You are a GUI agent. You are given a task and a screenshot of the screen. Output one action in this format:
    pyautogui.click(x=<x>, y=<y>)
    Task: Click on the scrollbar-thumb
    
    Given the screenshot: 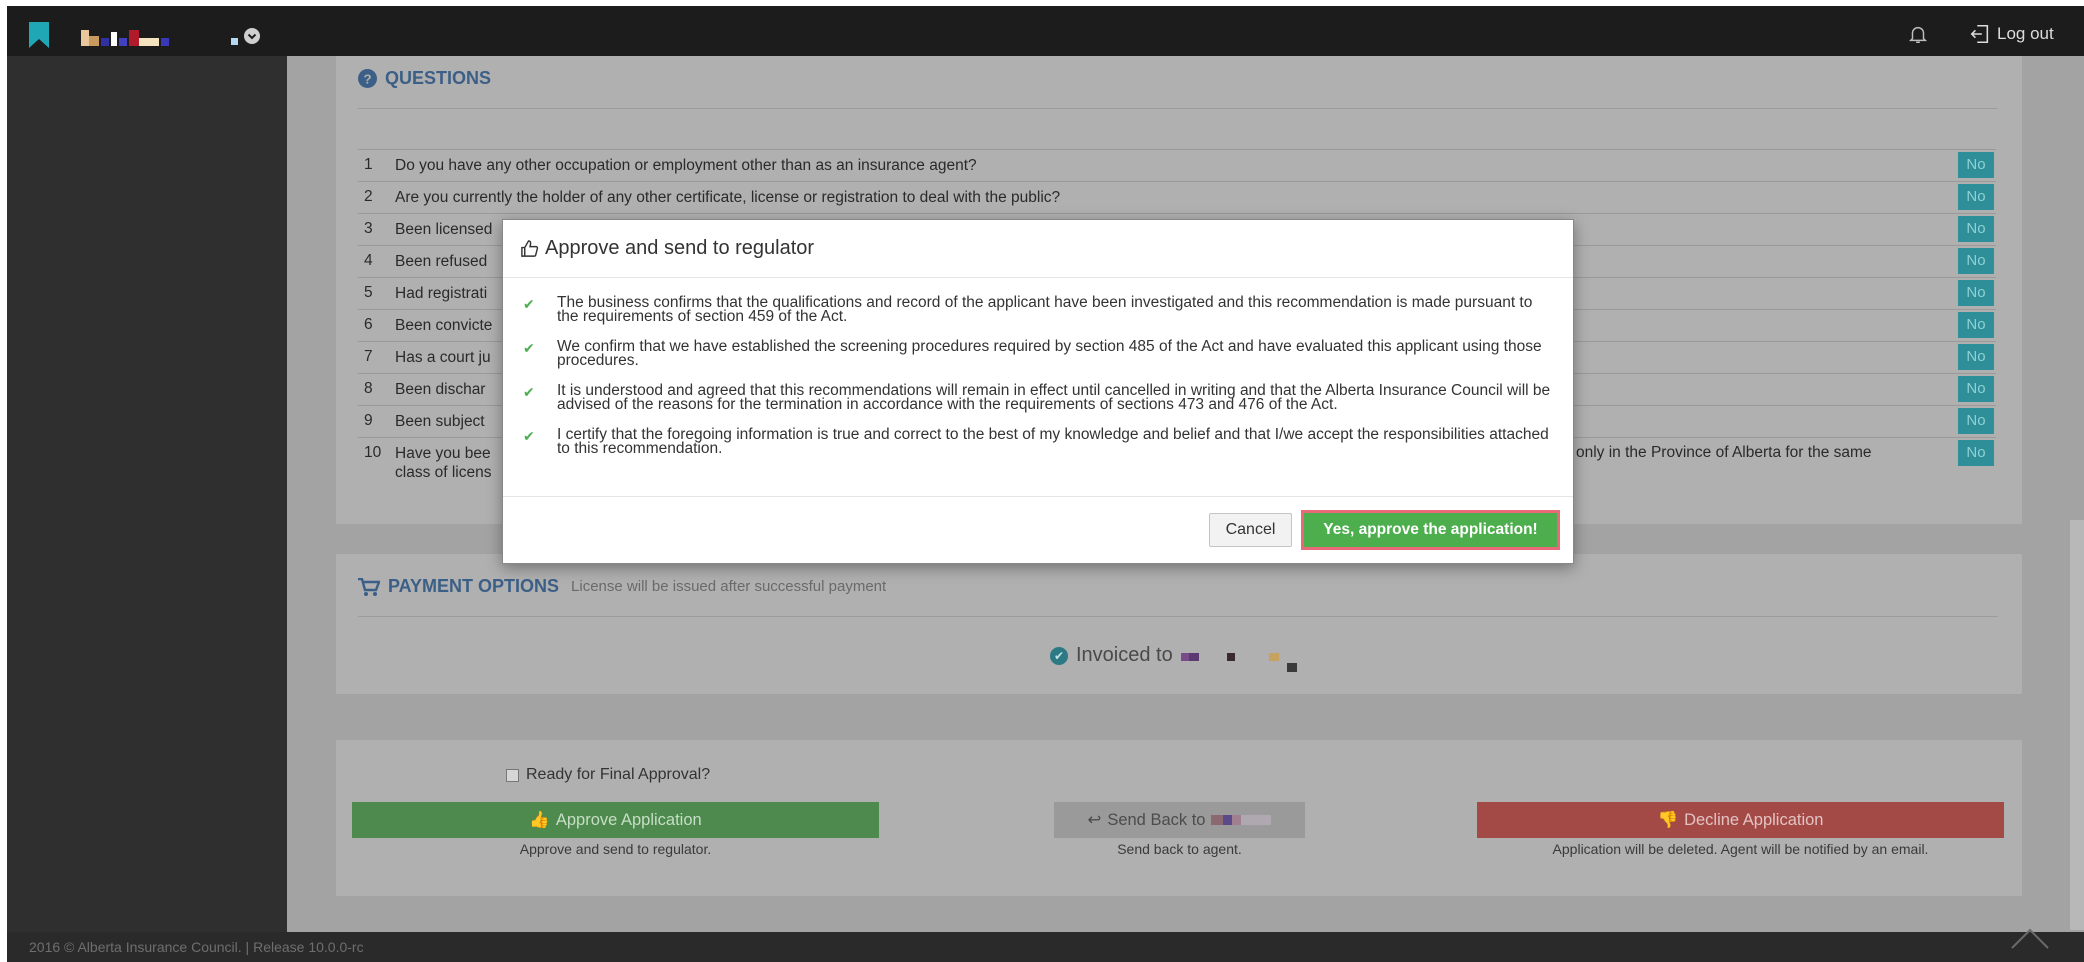 What is the action you would take?
    pyautogui.click(x=2077, y=725)
    